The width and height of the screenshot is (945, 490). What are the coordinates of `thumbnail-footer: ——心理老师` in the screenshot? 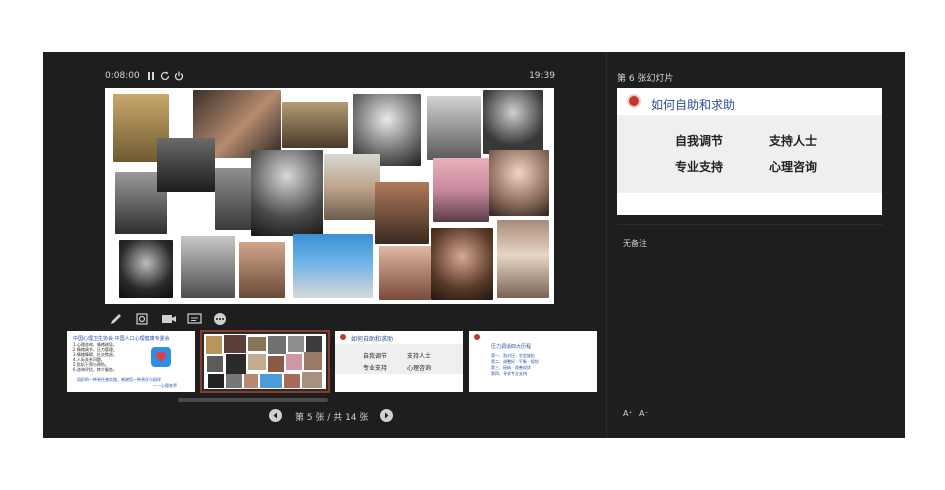 It's located at (165, 385).